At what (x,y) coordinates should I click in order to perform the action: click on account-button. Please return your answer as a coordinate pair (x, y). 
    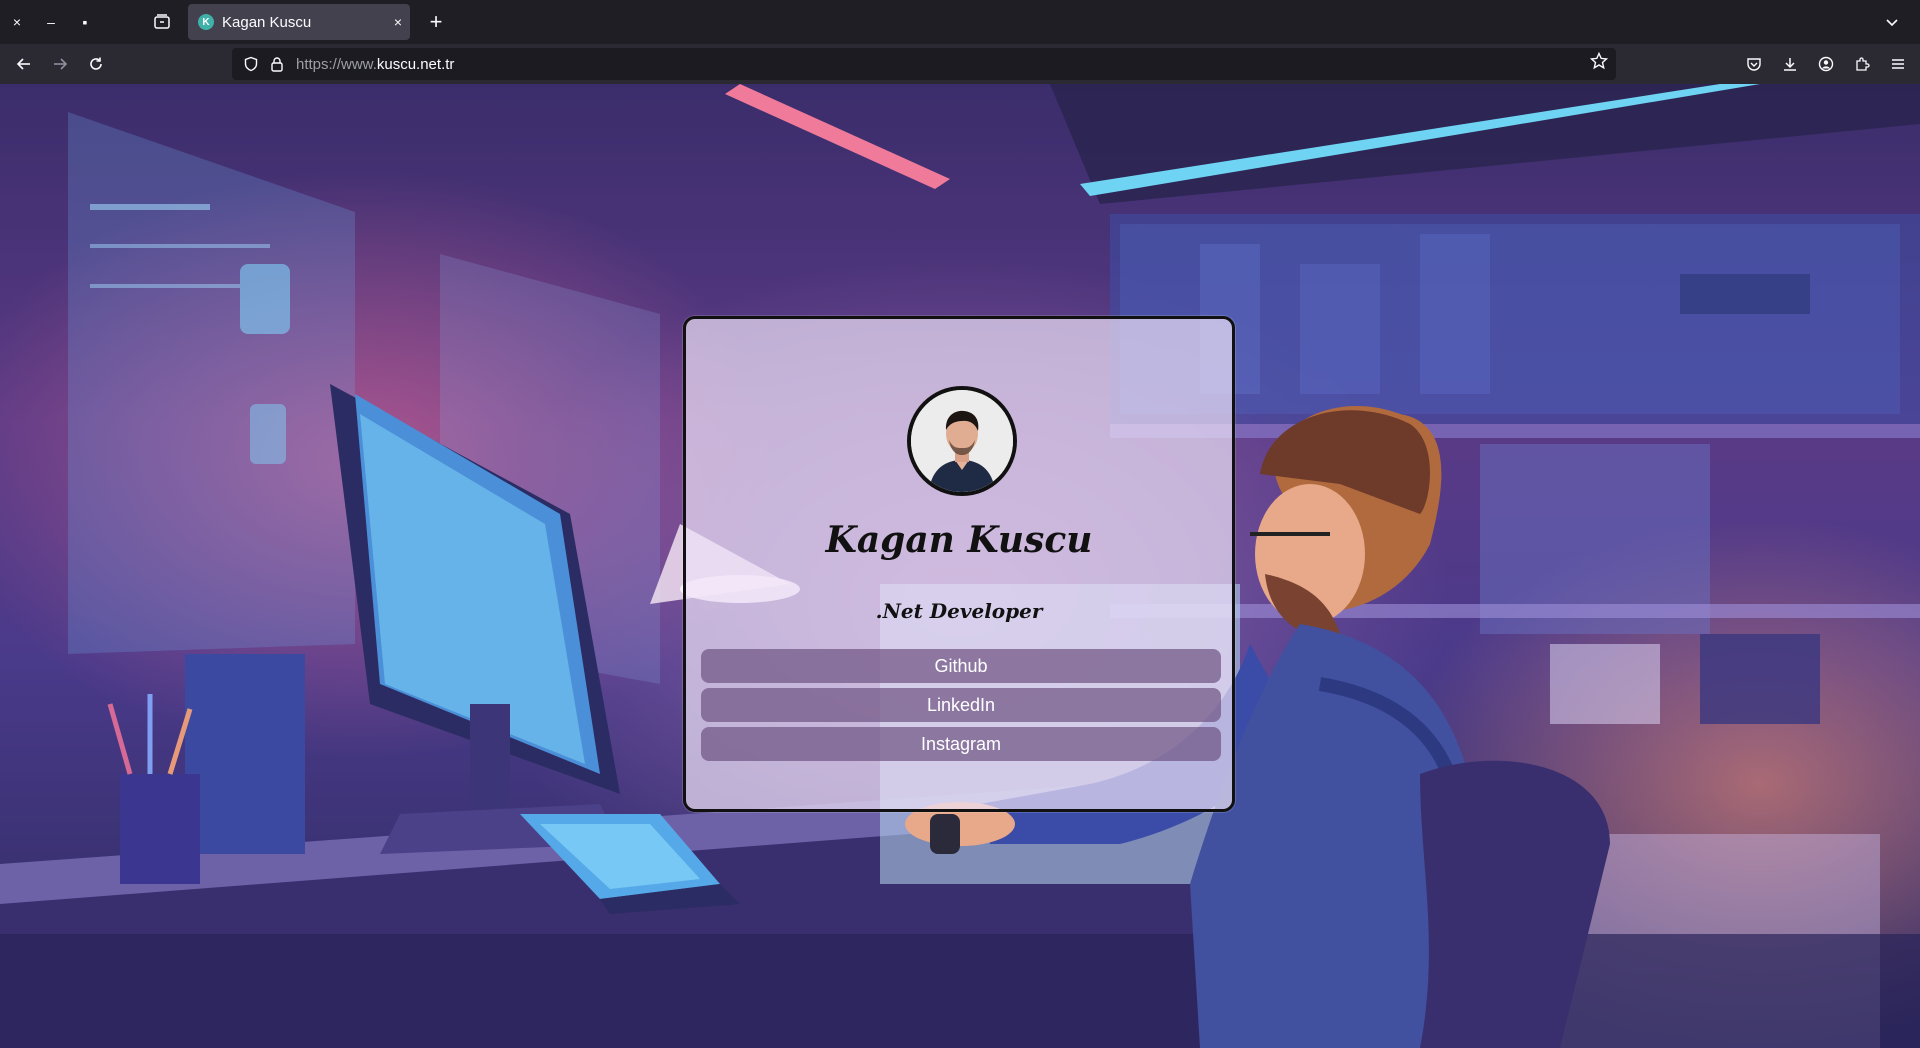
    Looking at the image, I should click on (1826, 64).